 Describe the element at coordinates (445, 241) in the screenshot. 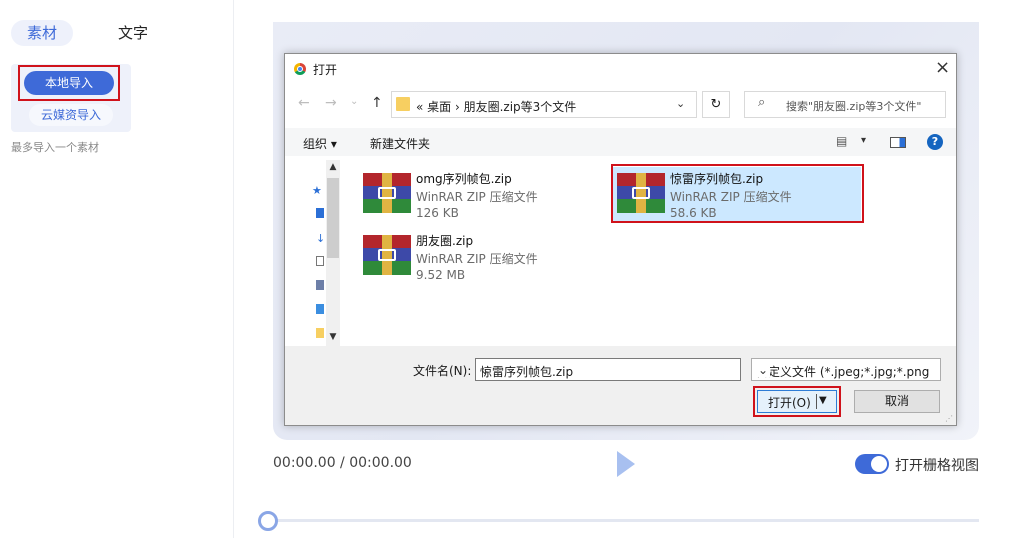

I see `file-name: 朋友圈.zip` at that location.